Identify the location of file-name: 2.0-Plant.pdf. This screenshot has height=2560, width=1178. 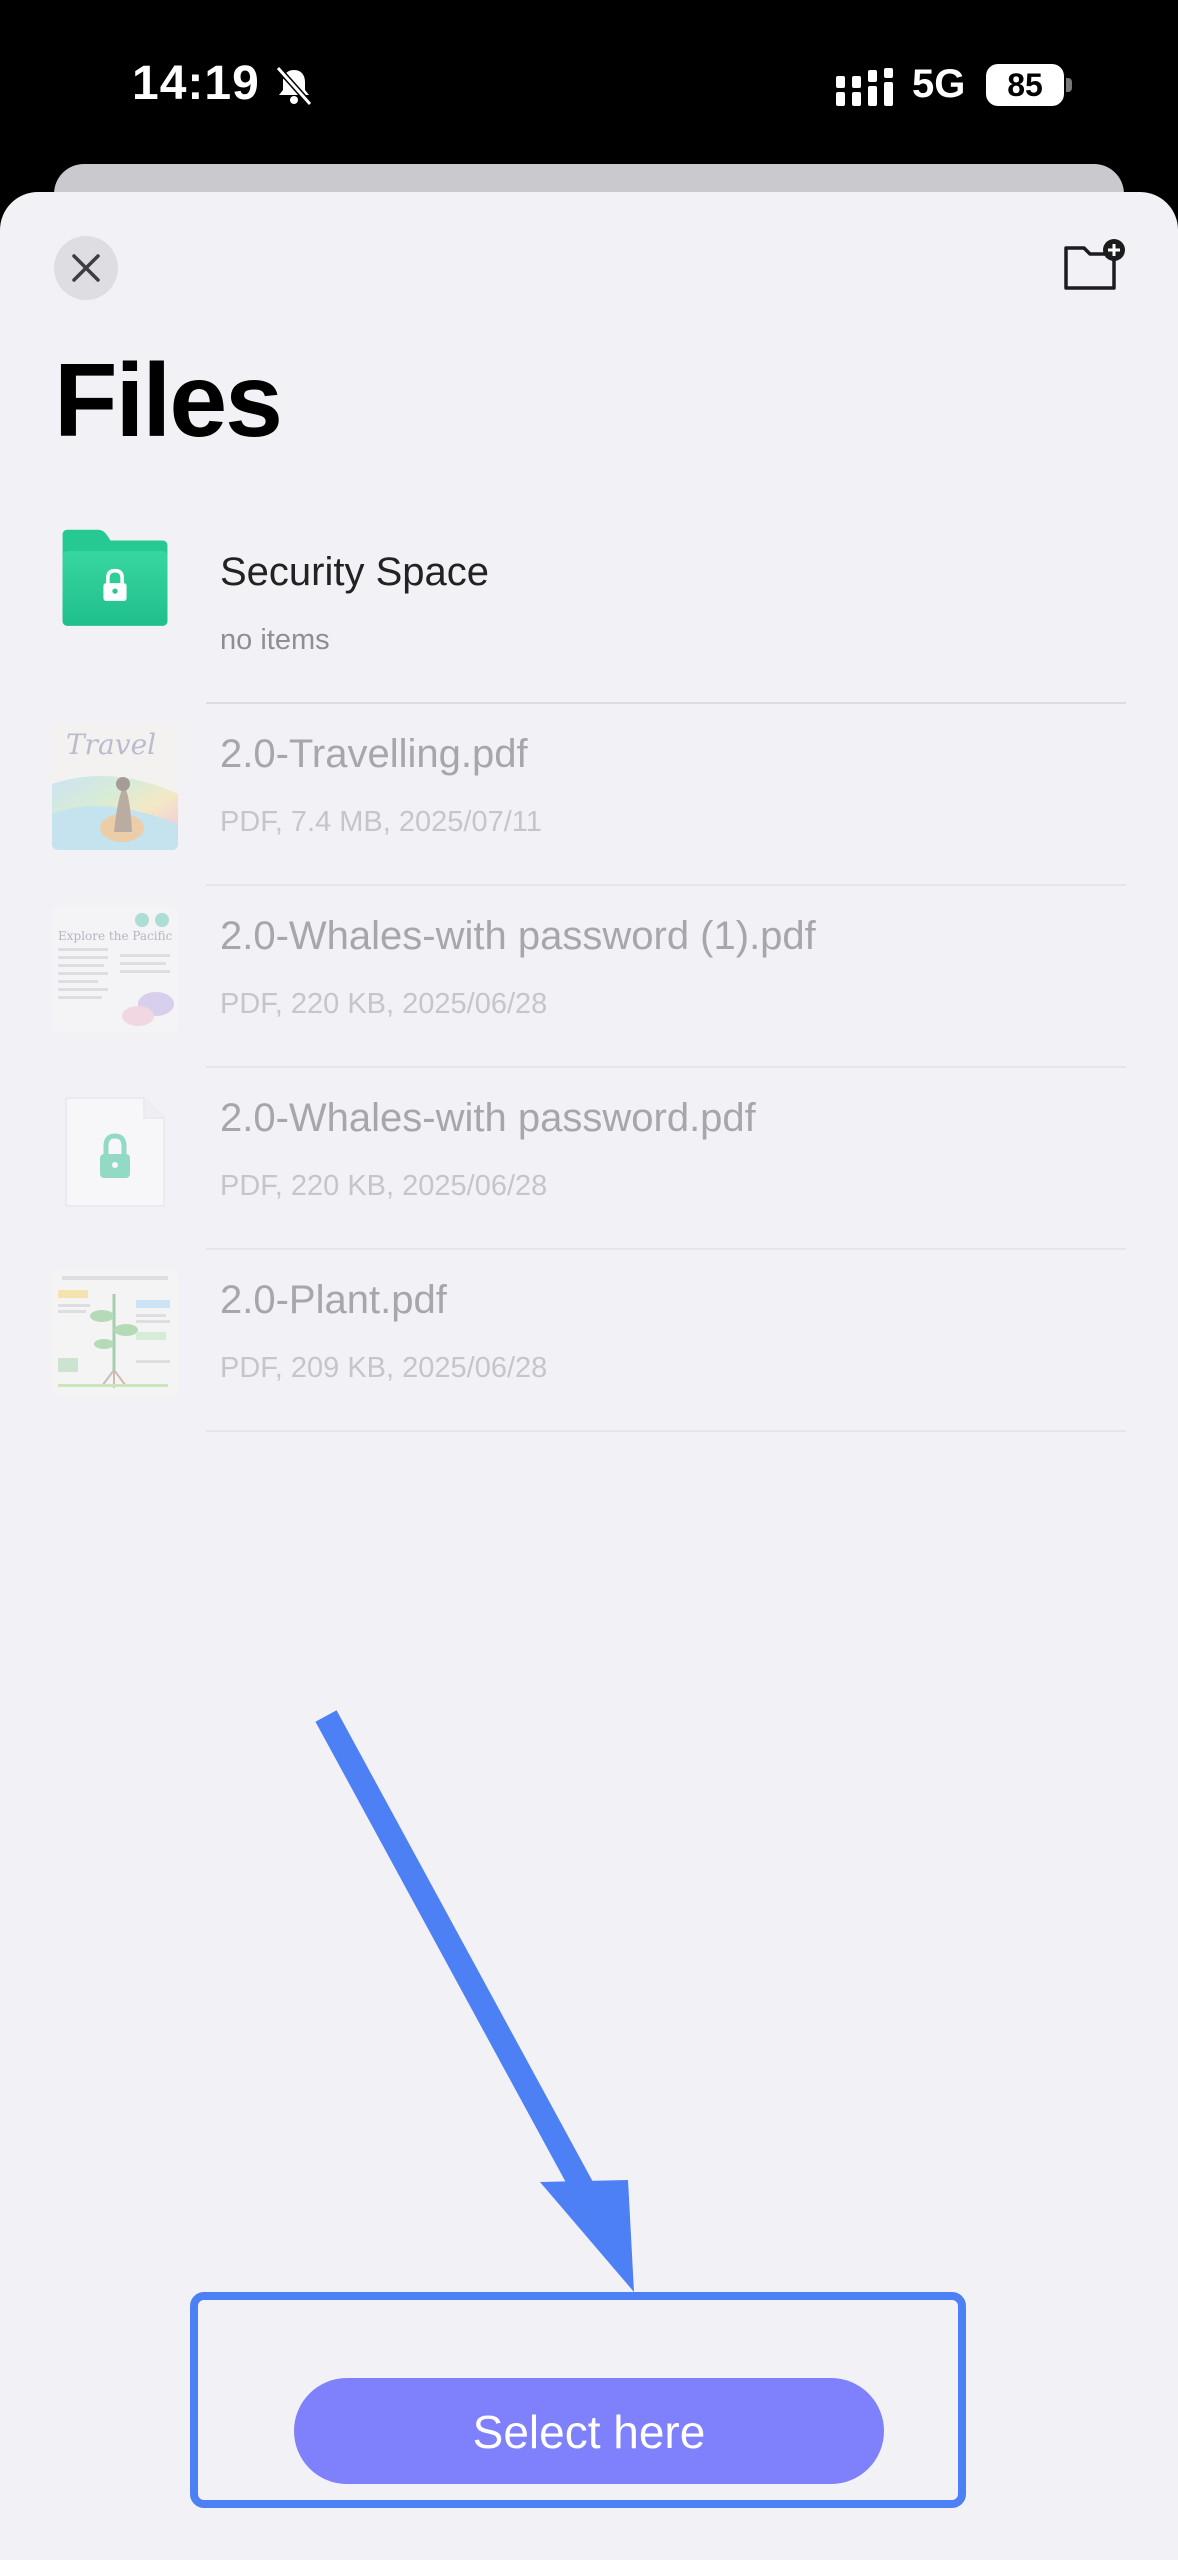
(333, 1300).